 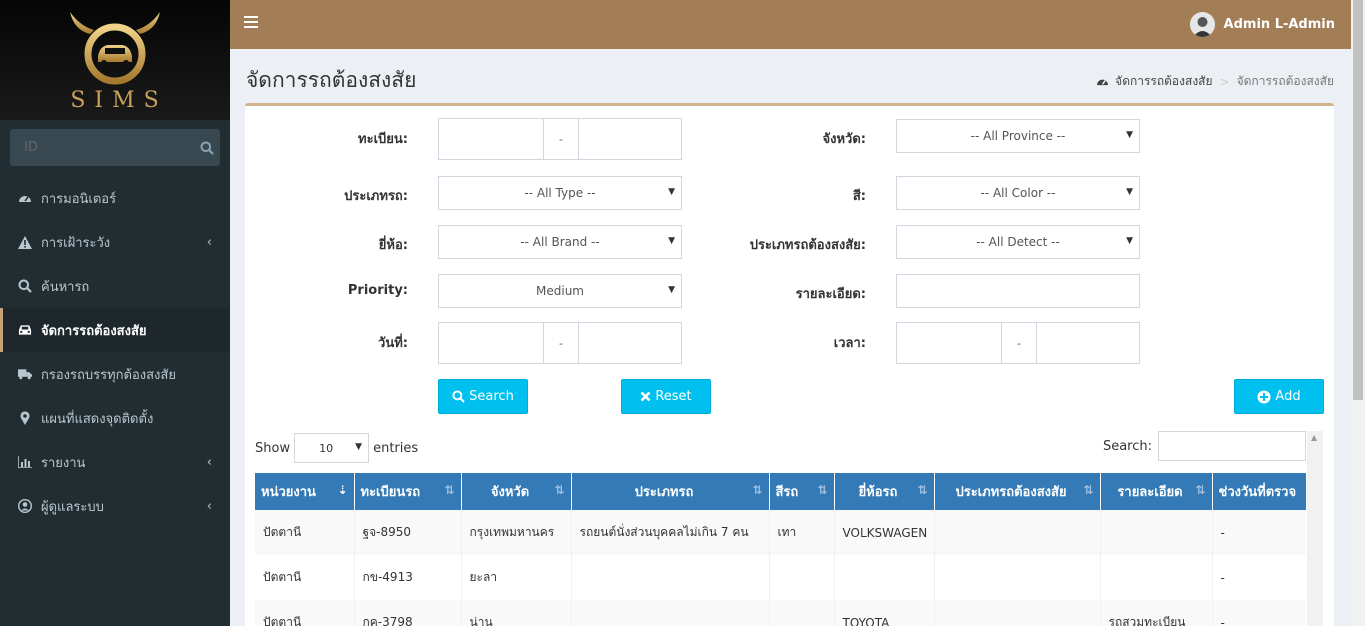 I want to click on sidebar-item-map: แผนที่แสดงจุดติดตั้ง, so click(x=115, y=418).